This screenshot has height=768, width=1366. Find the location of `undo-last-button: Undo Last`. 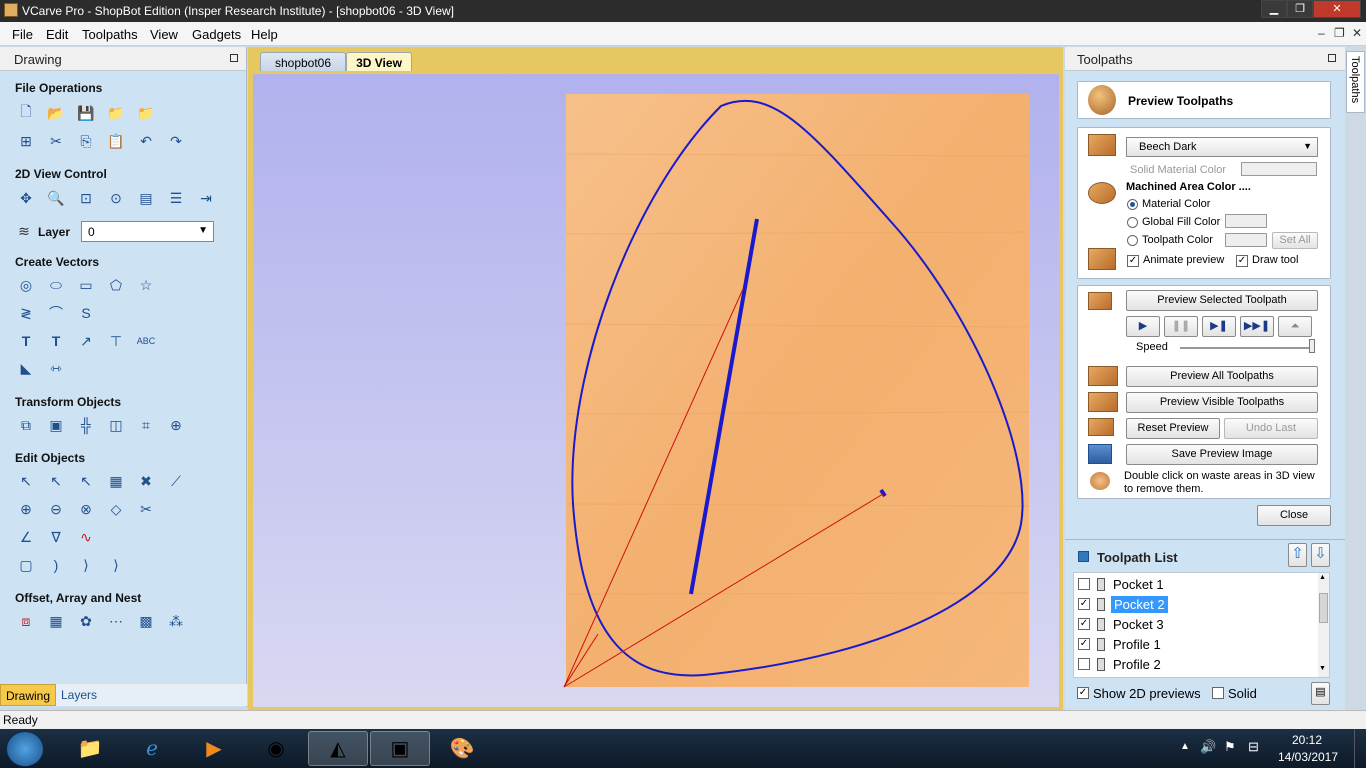

undo-last-button: Undo Last is located at coordinates (1271, 428).